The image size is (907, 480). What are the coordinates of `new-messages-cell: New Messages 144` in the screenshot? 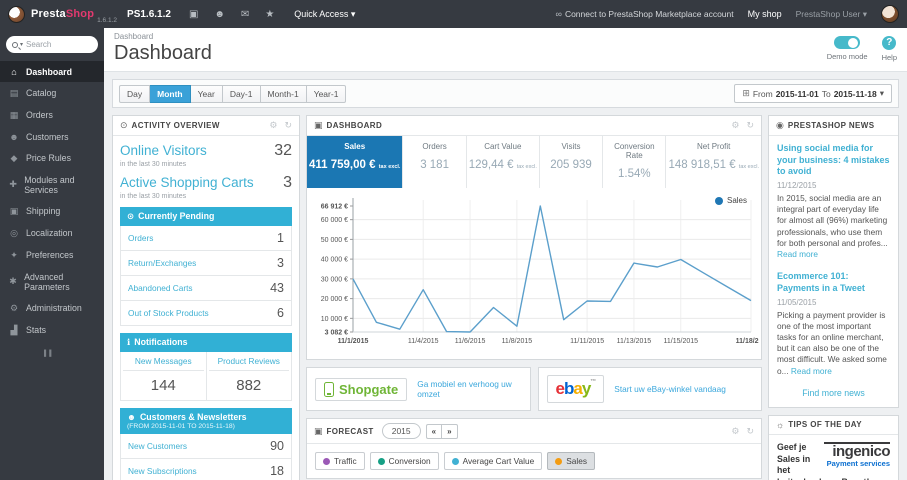 It's located at (164, 376).